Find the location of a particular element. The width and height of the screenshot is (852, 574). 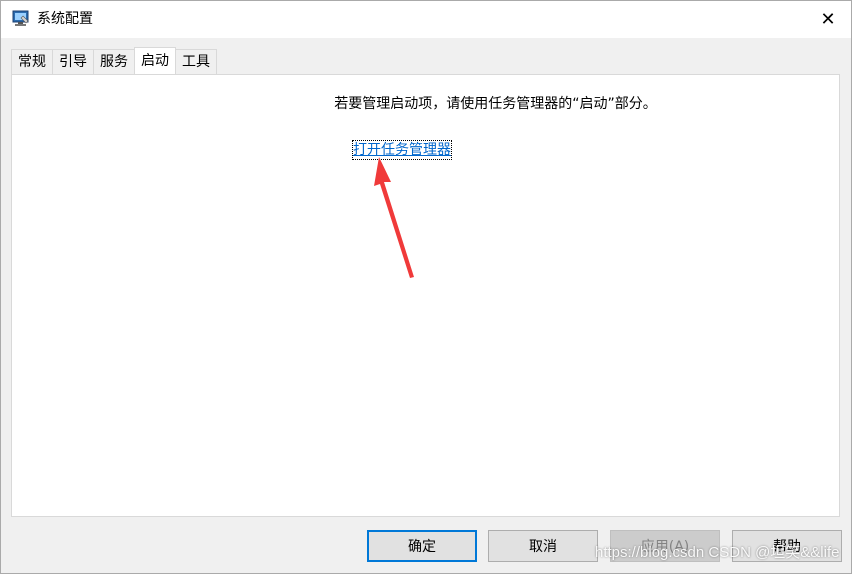

cancel-button: 取消 is located at coordinates (543, 546).